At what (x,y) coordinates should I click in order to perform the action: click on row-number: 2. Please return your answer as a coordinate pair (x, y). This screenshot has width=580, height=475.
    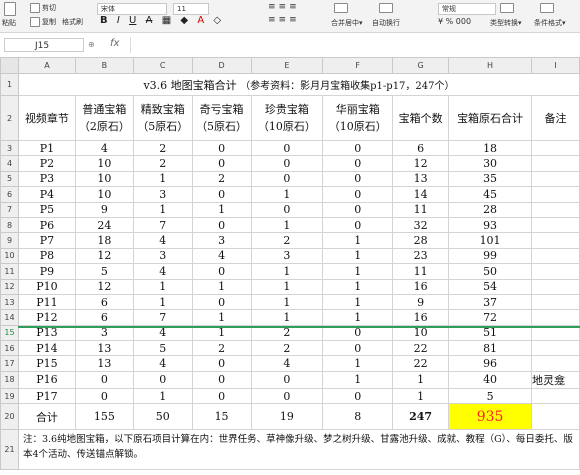
    Looking at the image, I should click on (9, 118).